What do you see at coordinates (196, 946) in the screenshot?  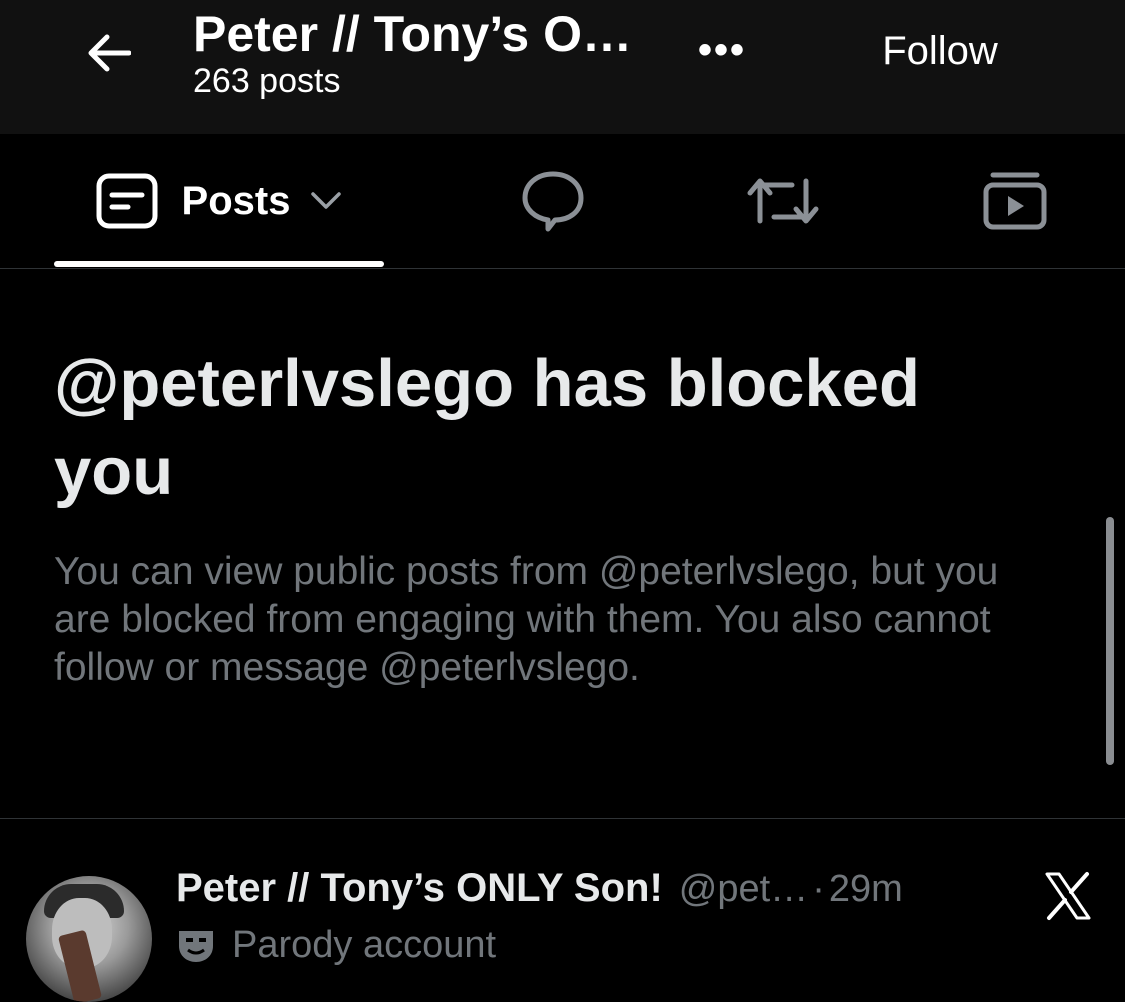 I see `parody-mask-icon` at bounding box center [196, 946].